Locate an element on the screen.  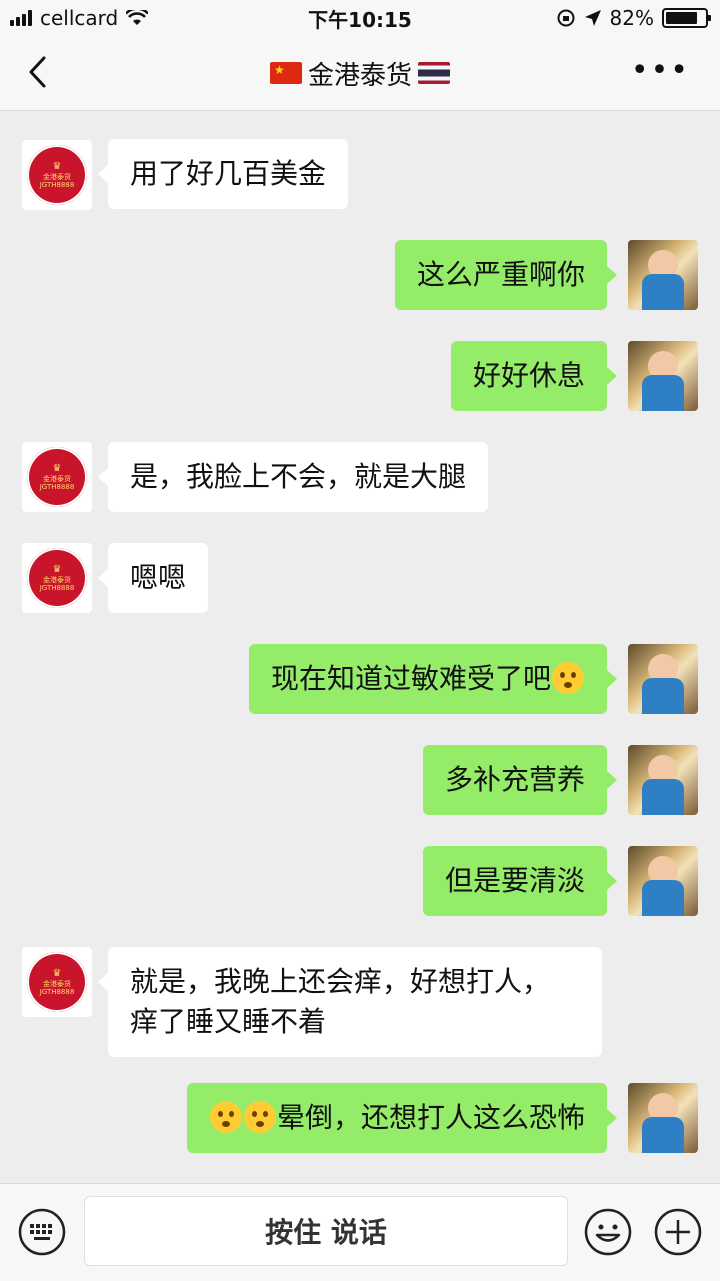
chat-title: 金港泰货 is located at coordinates (359, 73).